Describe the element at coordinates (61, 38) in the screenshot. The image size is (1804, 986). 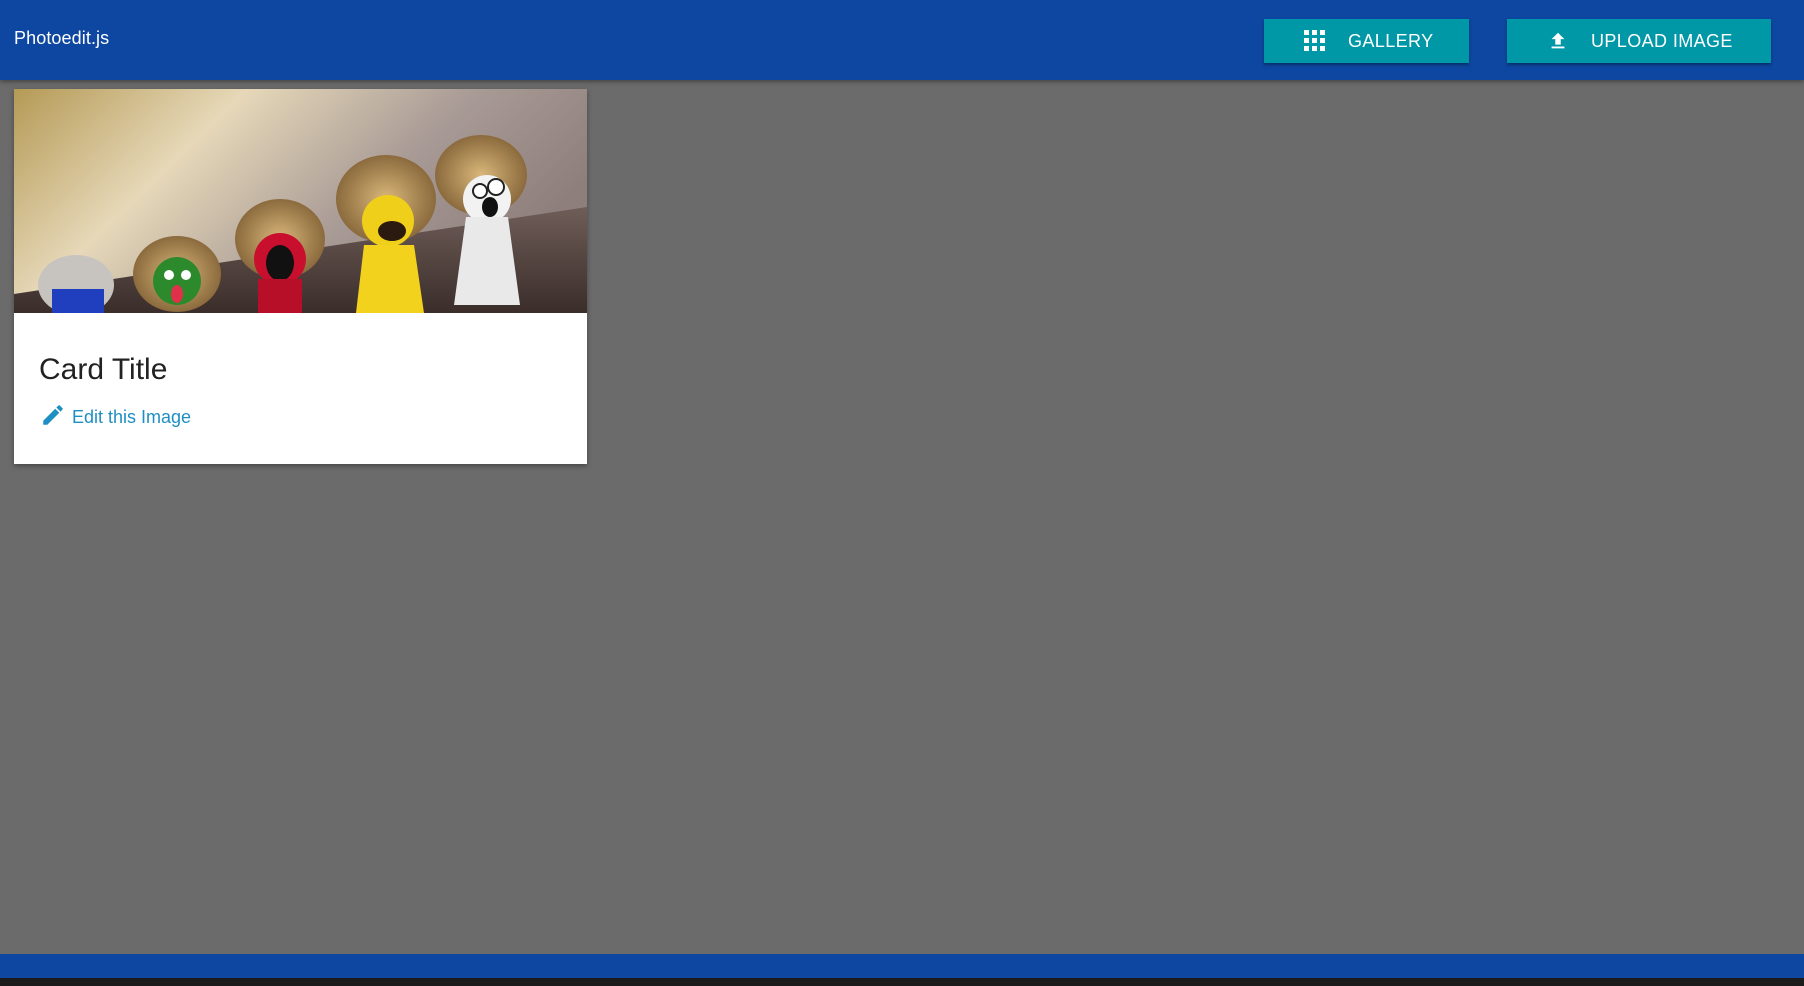
I see `app-brand: Photoedit.js` at that location.